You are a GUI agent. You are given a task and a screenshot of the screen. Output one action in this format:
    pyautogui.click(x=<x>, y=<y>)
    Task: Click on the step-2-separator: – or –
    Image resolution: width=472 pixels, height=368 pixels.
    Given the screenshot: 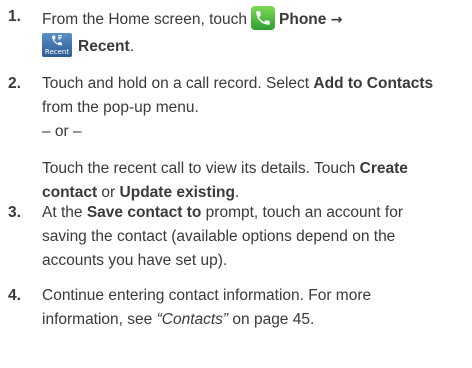 What is the action you would take?
    pyautogui.click(x=62, y=132)
    